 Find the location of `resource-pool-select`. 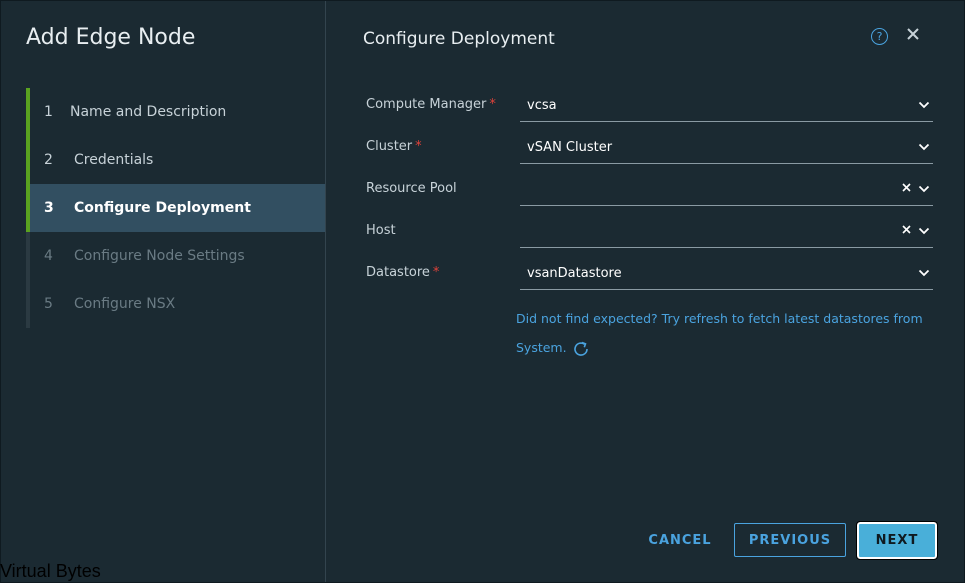

resource-pool-select is located at coordinates (726, 189).